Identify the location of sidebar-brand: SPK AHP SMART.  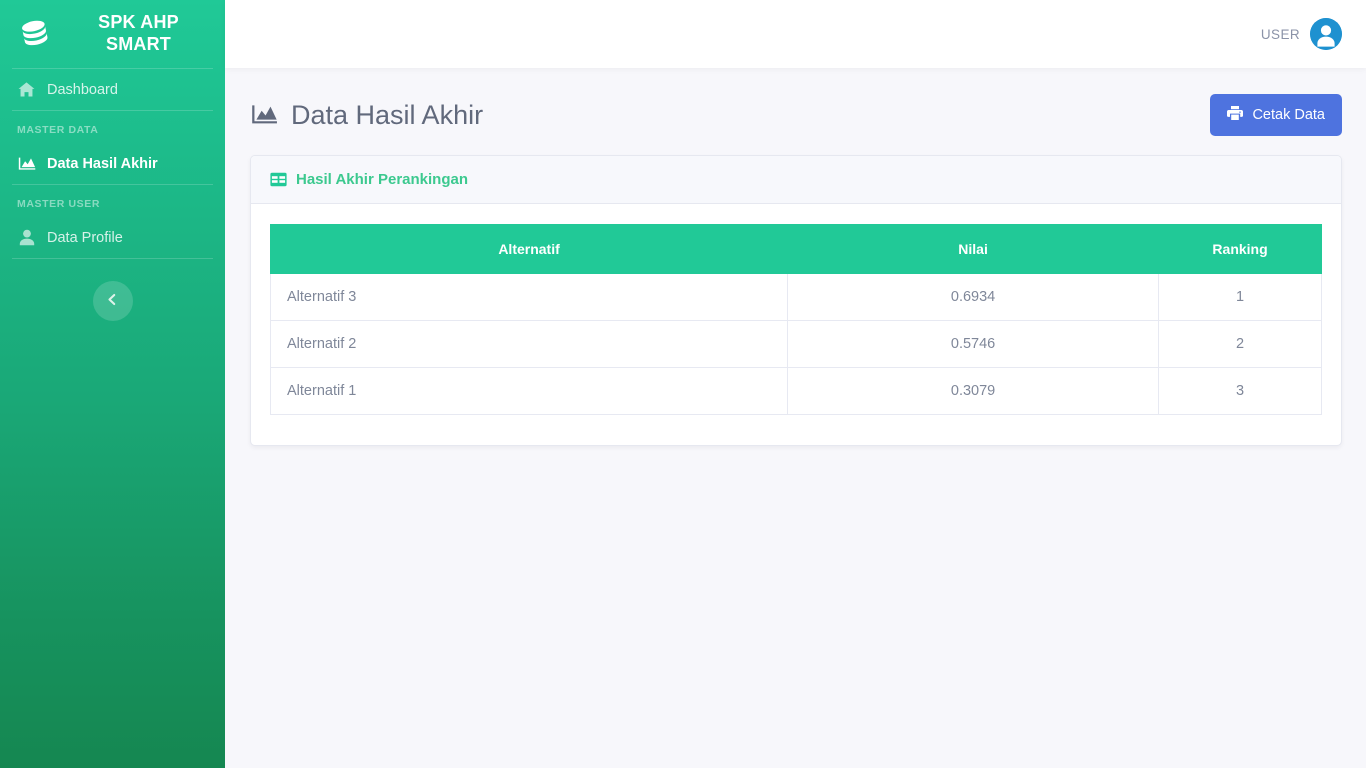
(112, 34).